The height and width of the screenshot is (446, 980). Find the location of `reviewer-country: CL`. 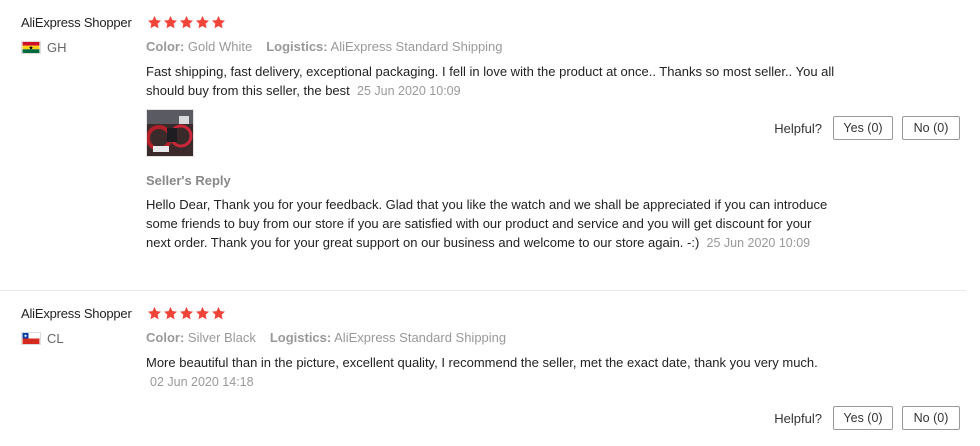

reviewer-country: CL is located at coordinates (42, 338).